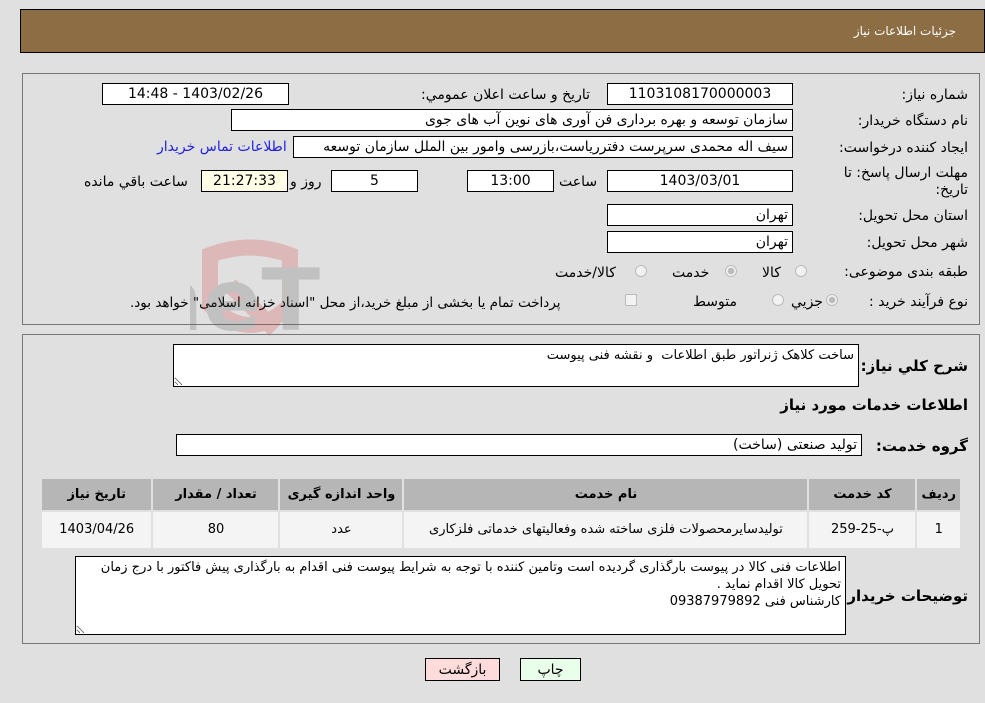 This screenshot has height=703, width=985. Describe the element at coordinates (807, 302) in the screenshot. I see `purchase-option-minor: جزیي` at that location.